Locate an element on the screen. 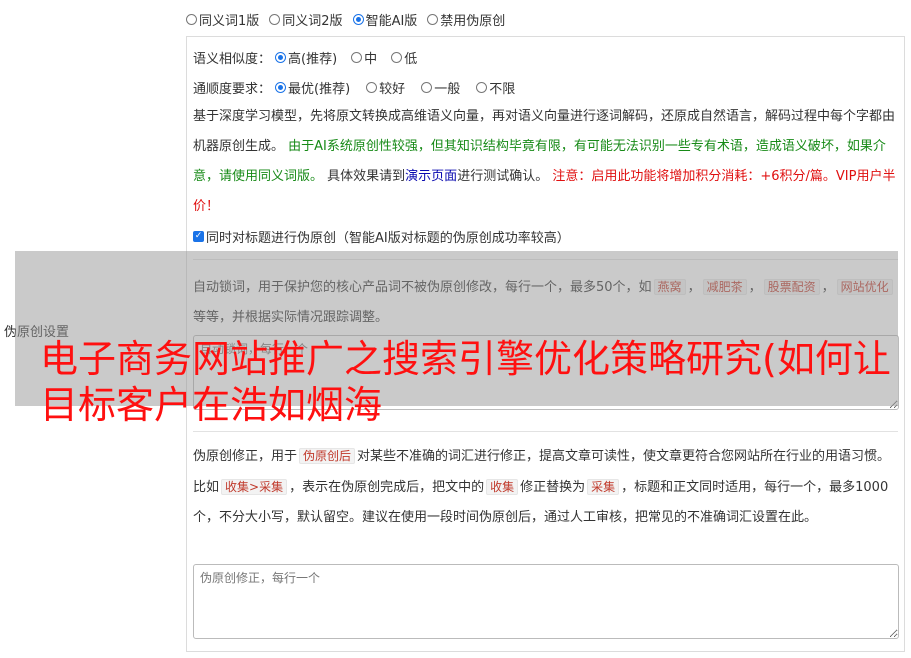  mode-option-synonym1: 同义词1版 is located at coordinates (222, 19).